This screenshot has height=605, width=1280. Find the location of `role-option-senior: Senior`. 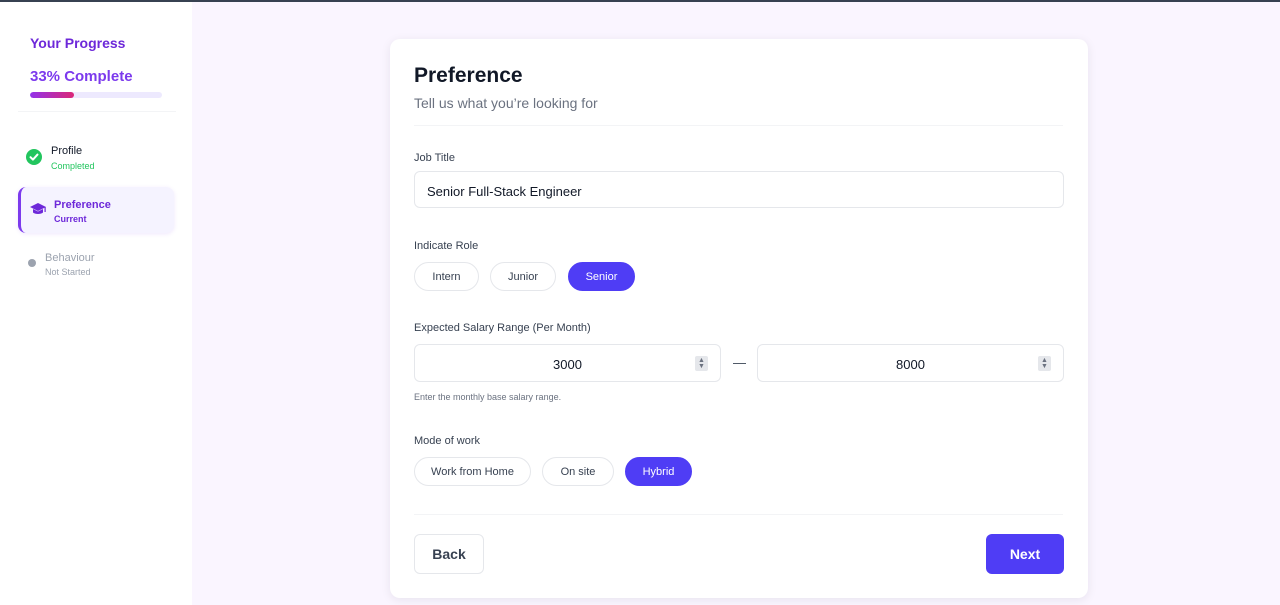

role-option-senior: Senior is located at coordinates (601, 276).